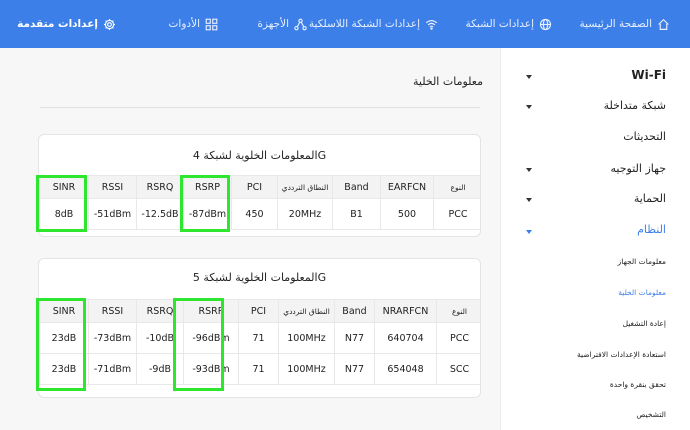  What do you see at coordinates (160, 214) in the screenshot?
I see `cell-rsrq: -12.5dB` at bounding box center [160, 214].